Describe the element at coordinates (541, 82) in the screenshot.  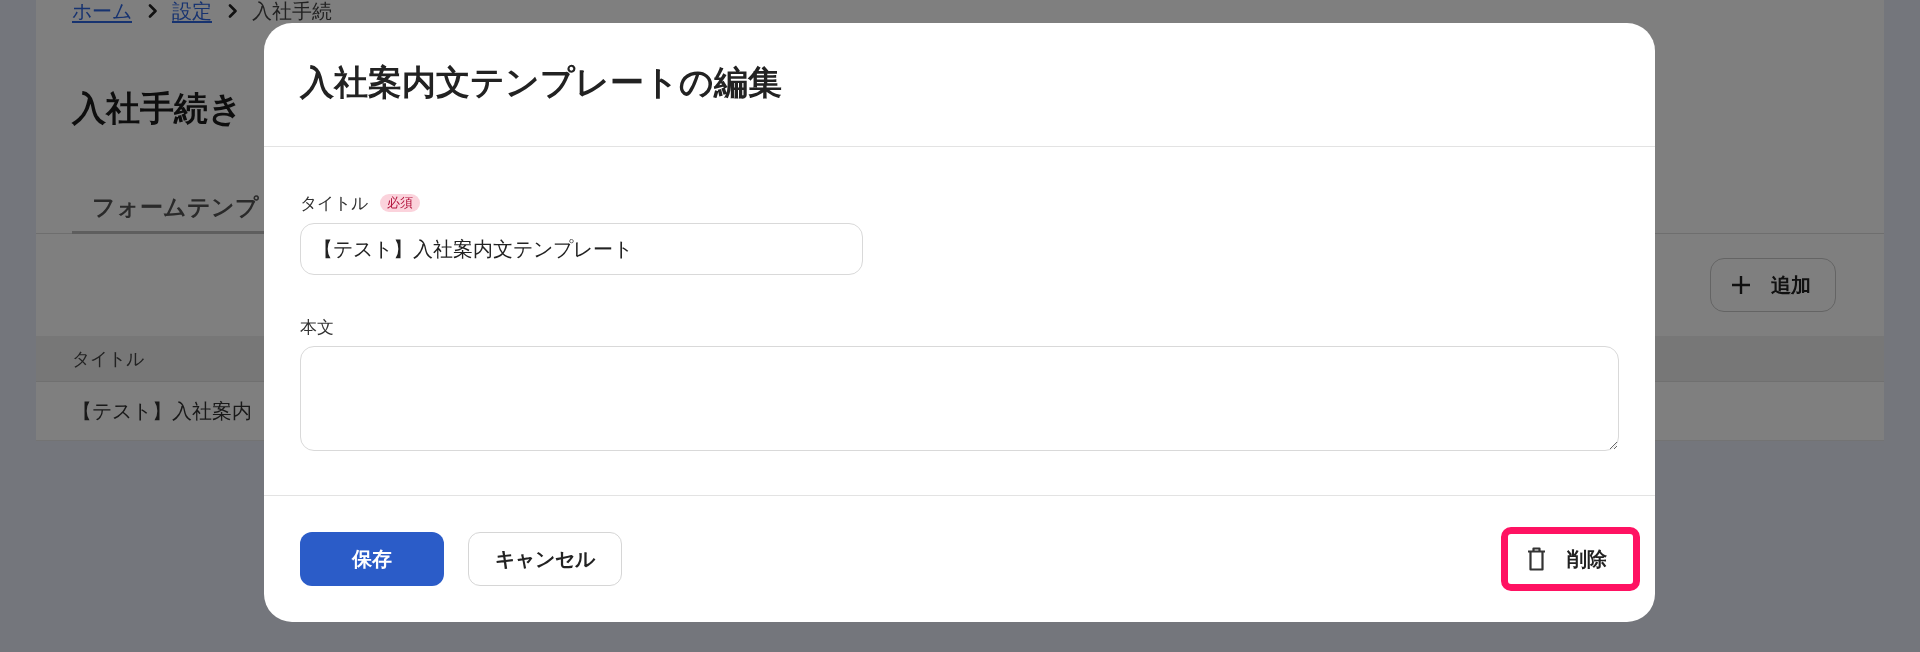
I see `dialog-title: 入社案内文テンプレートの編集` at that location.